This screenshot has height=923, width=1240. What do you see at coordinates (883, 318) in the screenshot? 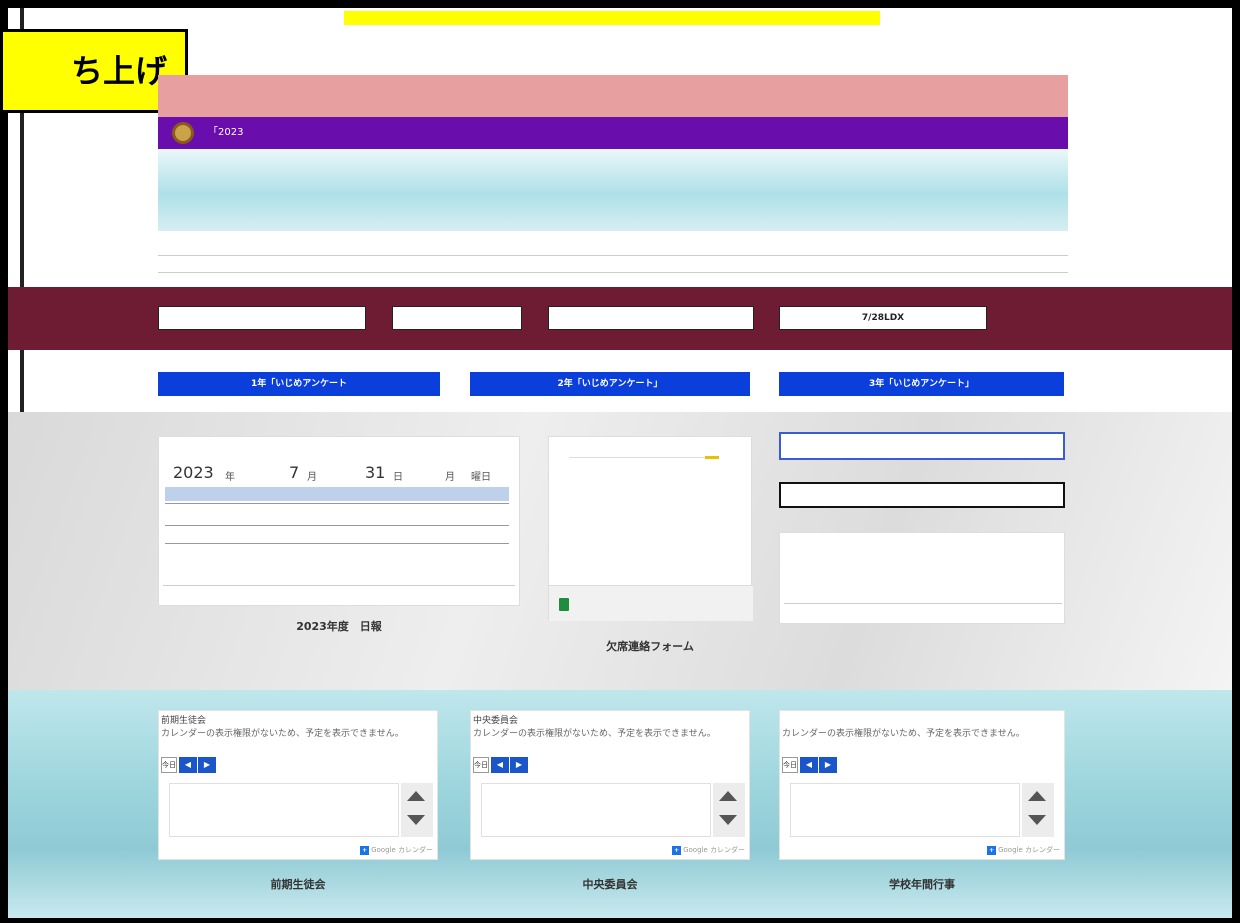
I see `link-button-4: 7/28LDX` at bounding box center [883, 318].